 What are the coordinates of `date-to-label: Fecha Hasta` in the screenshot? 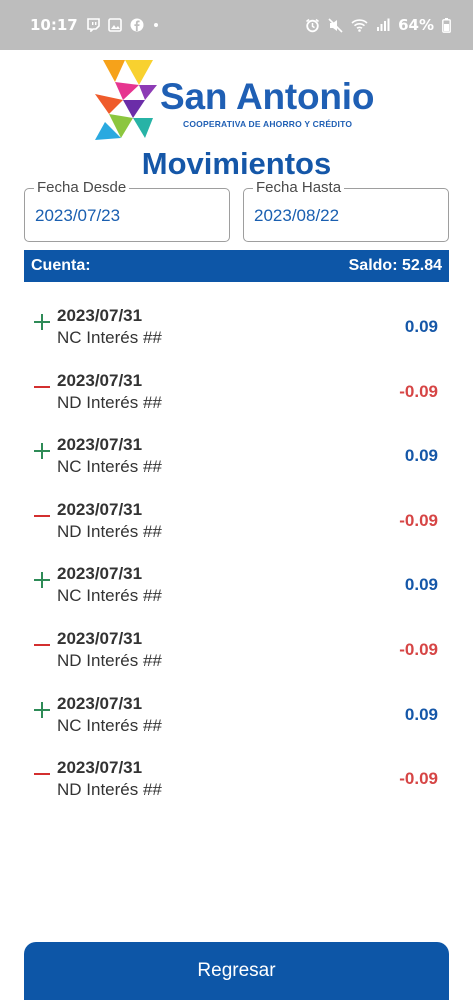 It's located at (299, 188).